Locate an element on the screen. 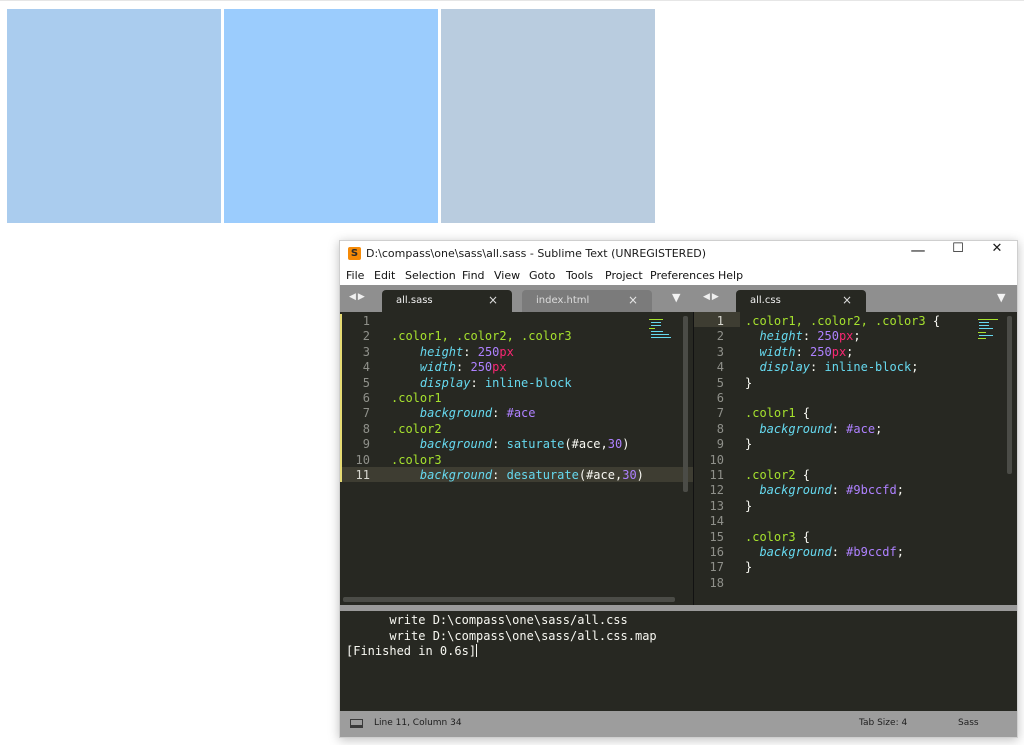  line-number: 17 is located at coordinates (716, 567).